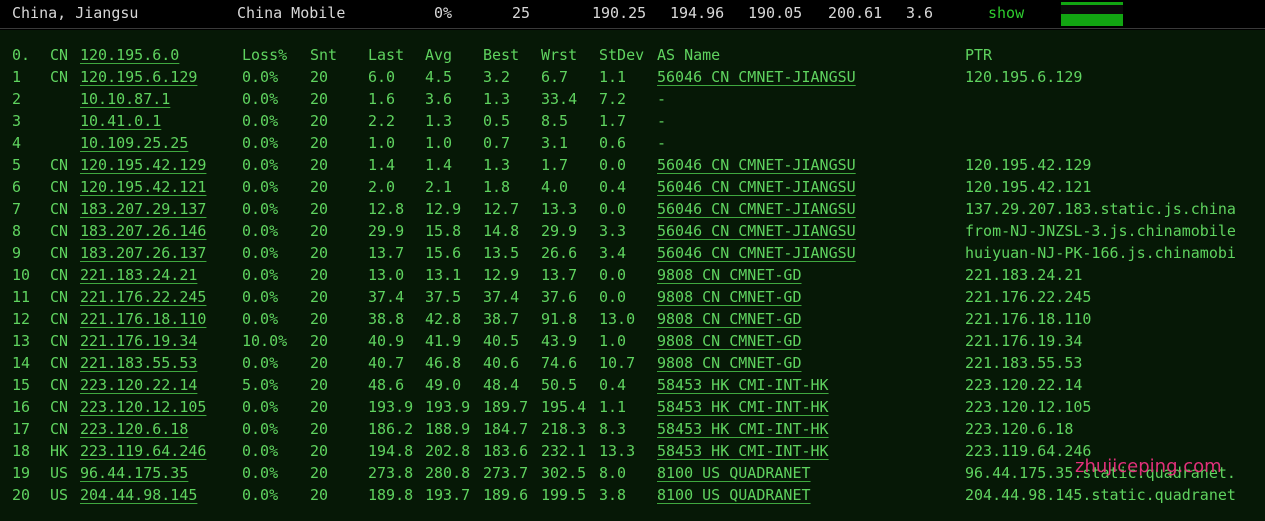 Image resolution: width=1265 pixels, height=521 pixels. I want to click on avg-value: 1.4, so click(439, 165).